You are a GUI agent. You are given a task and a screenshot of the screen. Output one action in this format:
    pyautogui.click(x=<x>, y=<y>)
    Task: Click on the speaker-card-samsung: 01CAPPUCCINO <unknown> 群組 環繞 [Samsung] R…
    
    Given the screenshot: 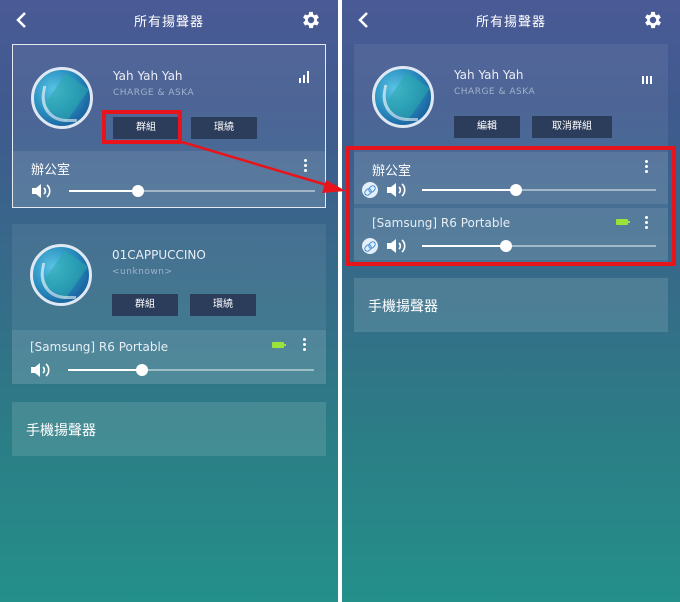 What is the action you would take?
    pyautogui.click(x=169, y=304)
    